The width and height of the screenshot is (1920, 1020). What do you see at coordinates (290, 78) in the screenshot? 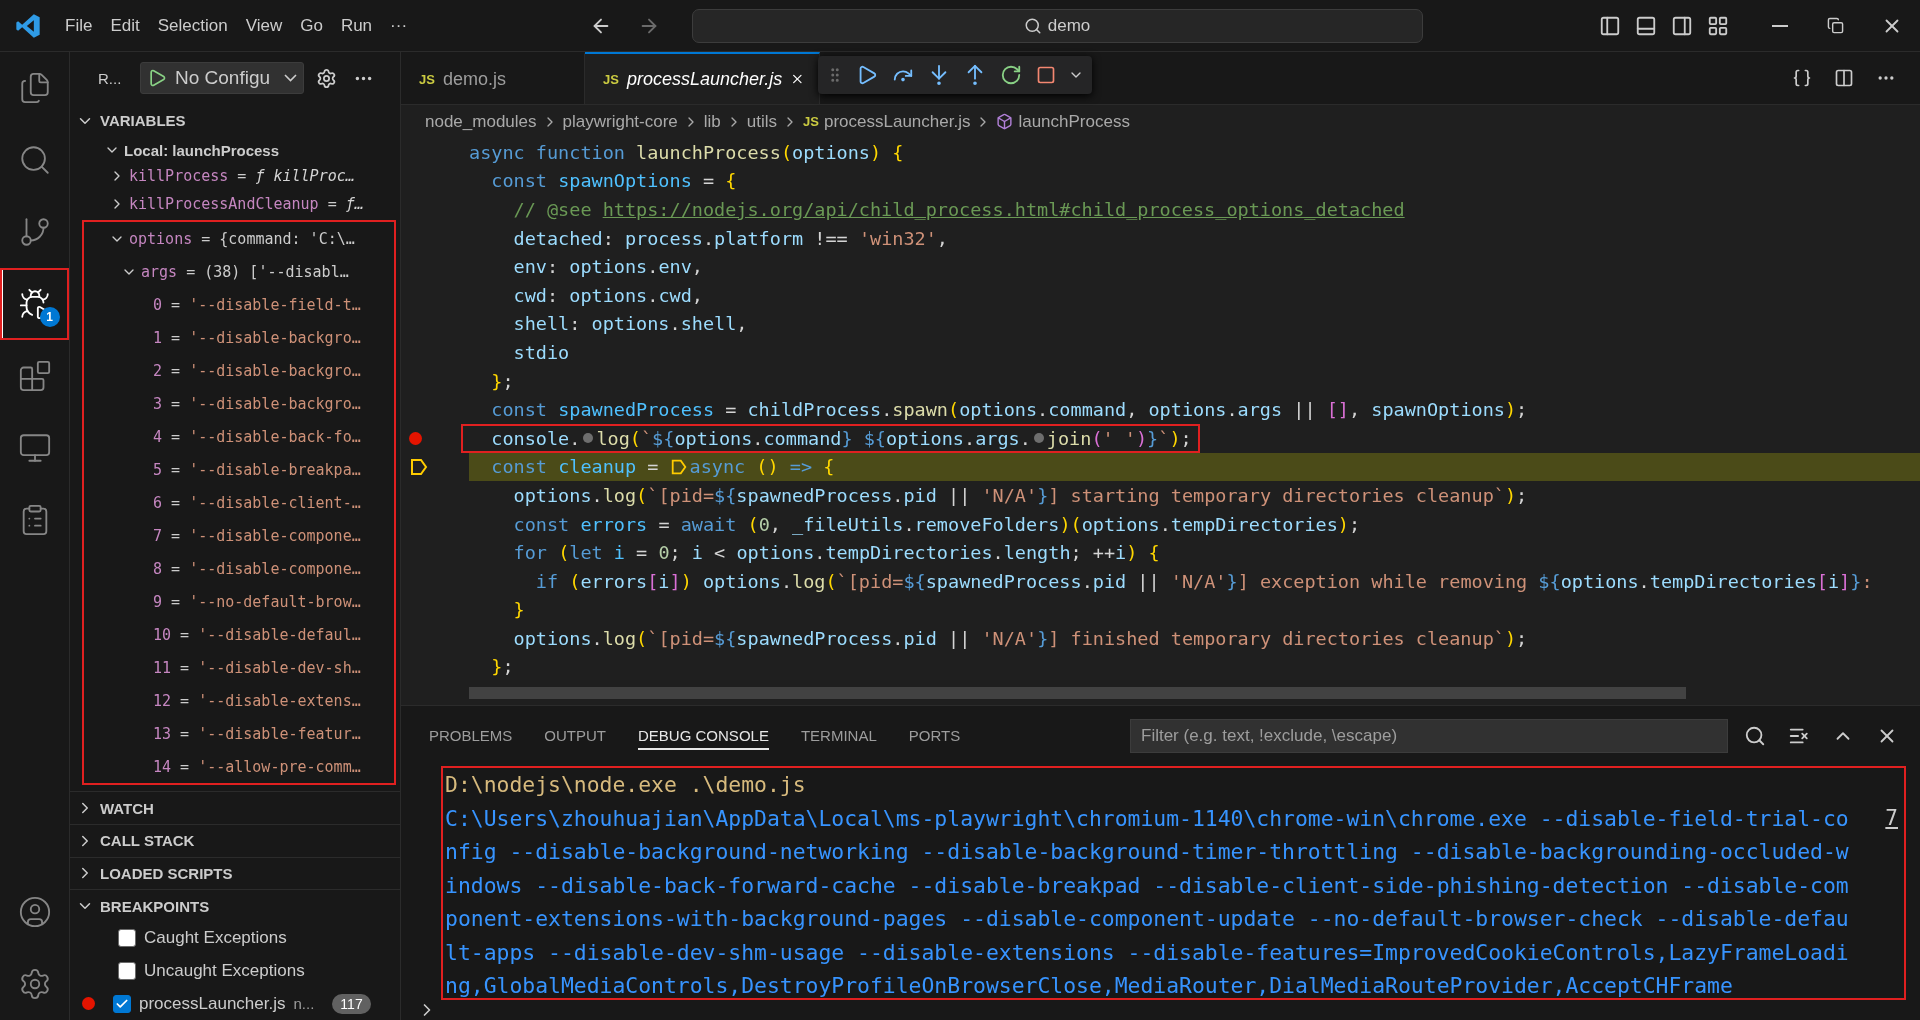
I see `chevron-down-icon` at bounding box center [290, 78].